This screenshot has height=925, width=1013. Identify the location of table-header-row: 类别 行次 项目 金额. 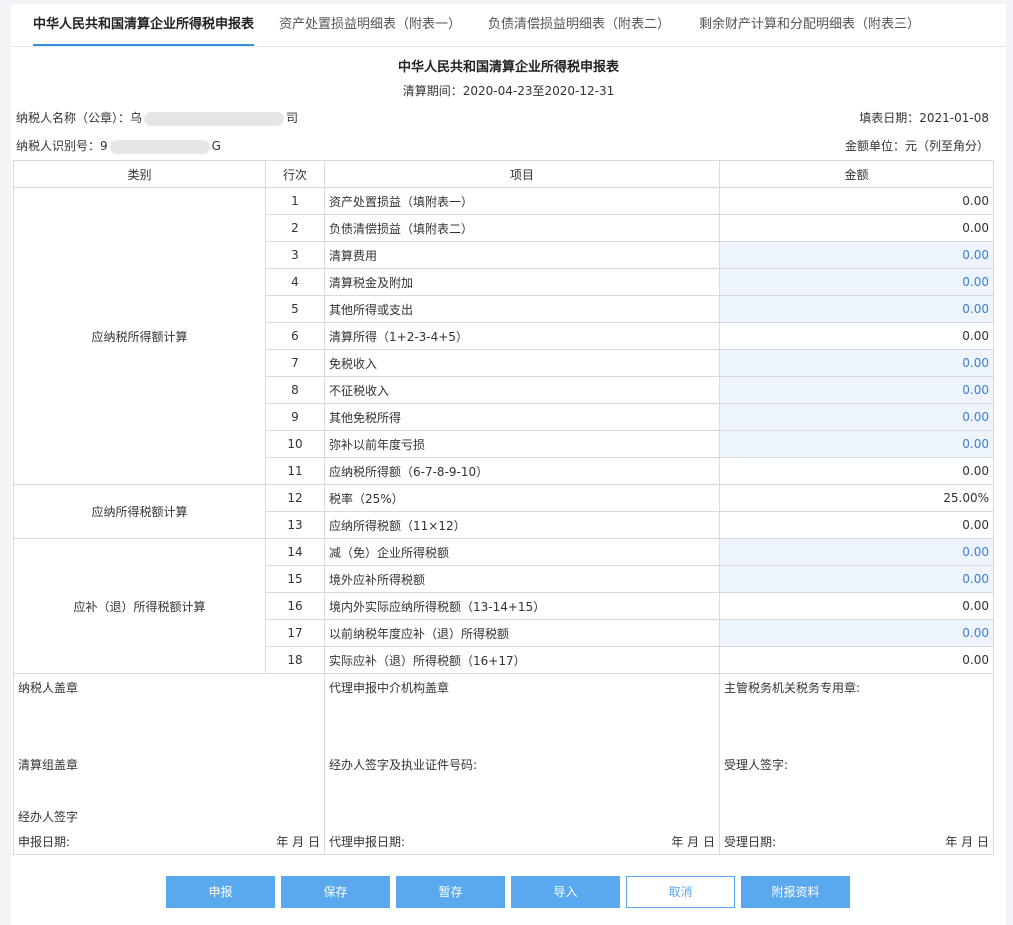
(503, 174).